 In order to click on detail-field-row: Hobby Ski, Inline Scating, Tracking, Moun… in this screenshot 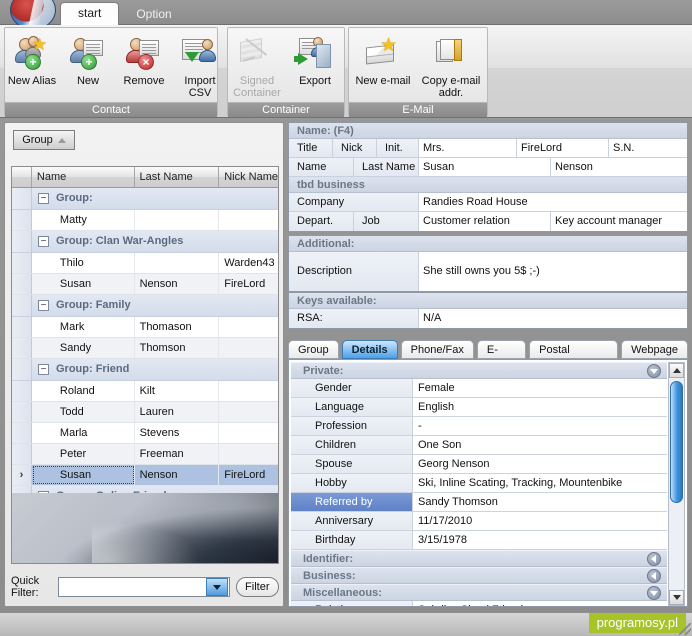, I will do `click(479, 483)`.